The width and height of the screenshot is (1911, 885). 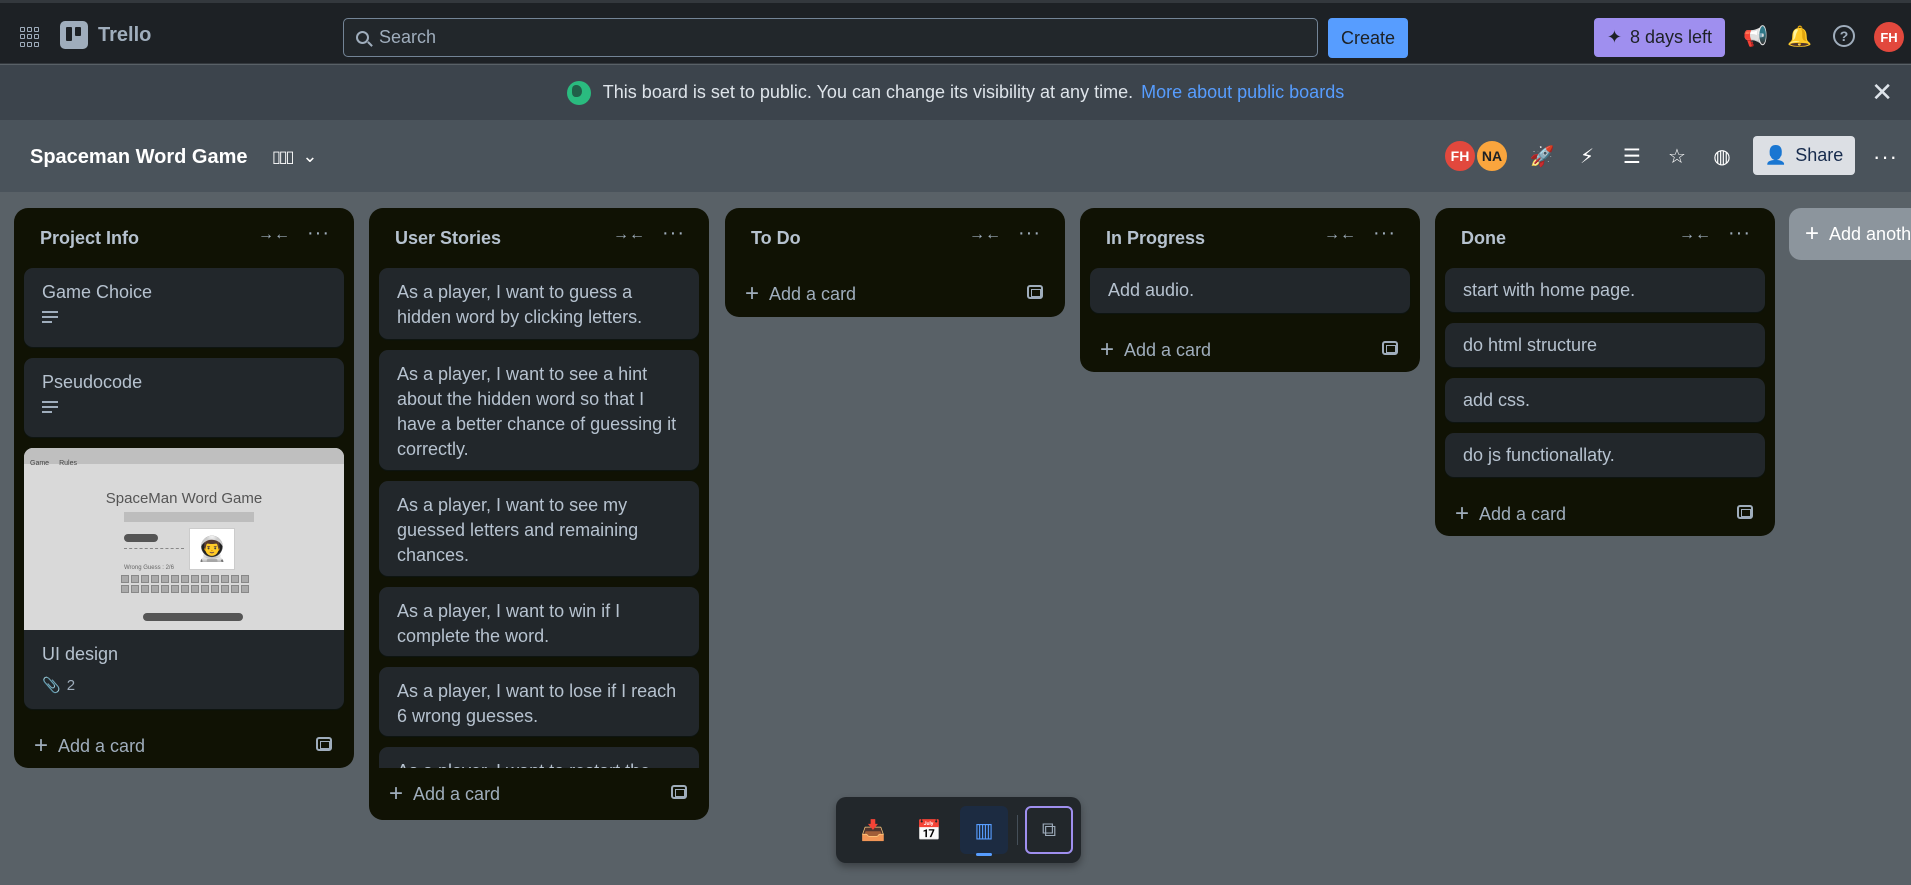 I want to click on search-input, so click(x=829, y=37).